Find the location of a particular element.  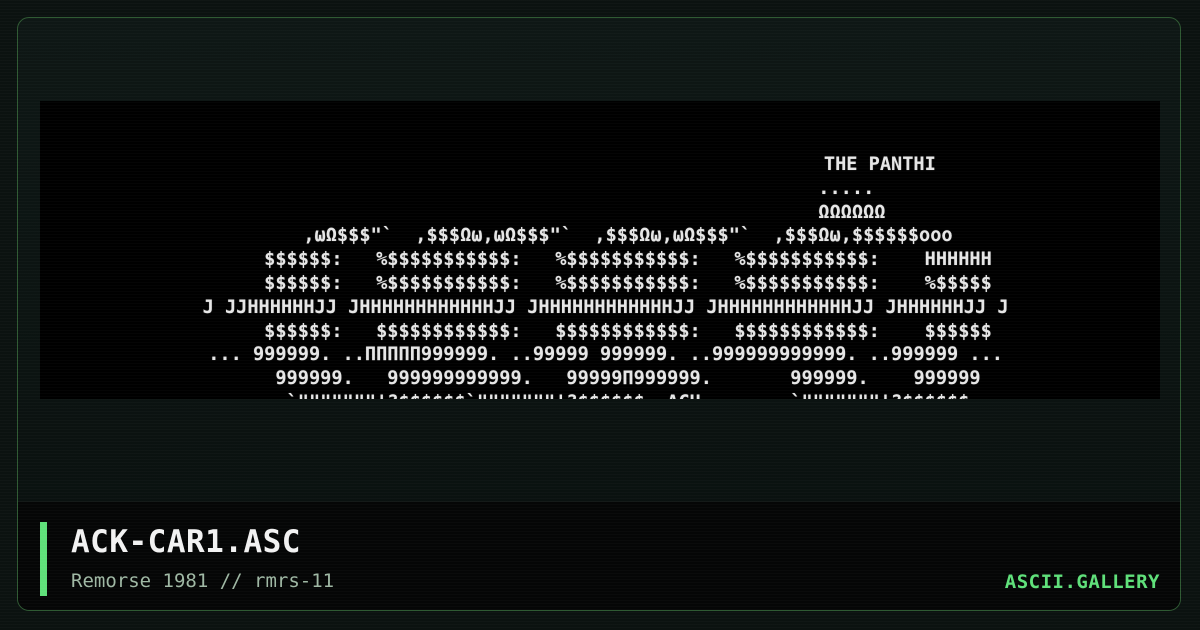

site-brand: ASCII.GALLERY is located at coordinates (1082, 582).